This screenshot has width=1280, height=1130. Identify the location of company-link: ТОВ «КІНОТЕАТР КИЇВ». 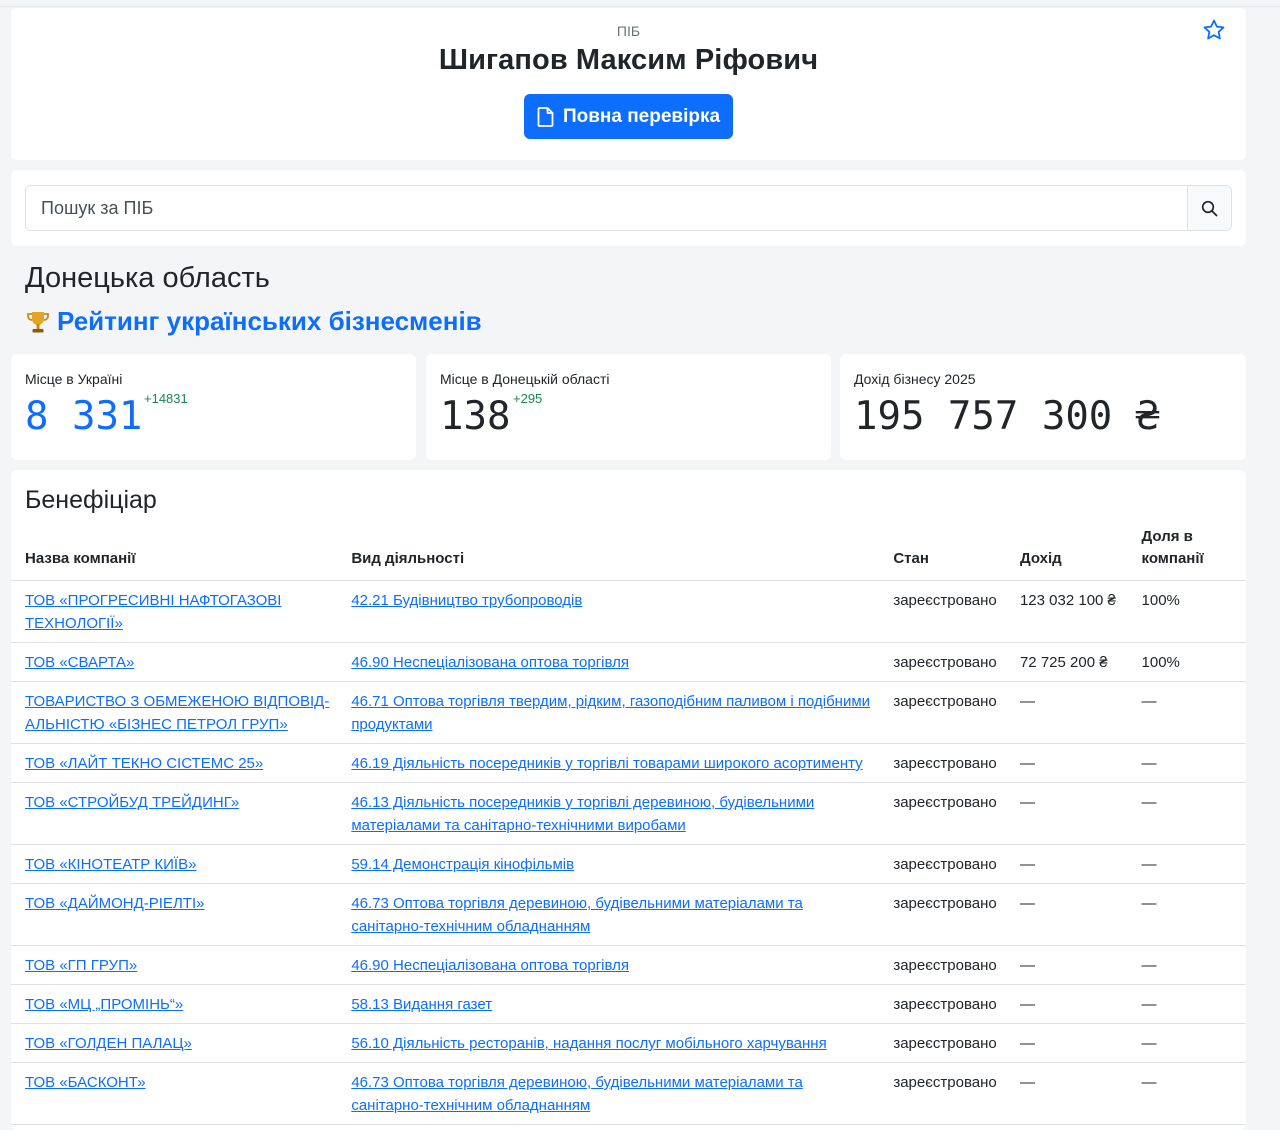
(110, 864).